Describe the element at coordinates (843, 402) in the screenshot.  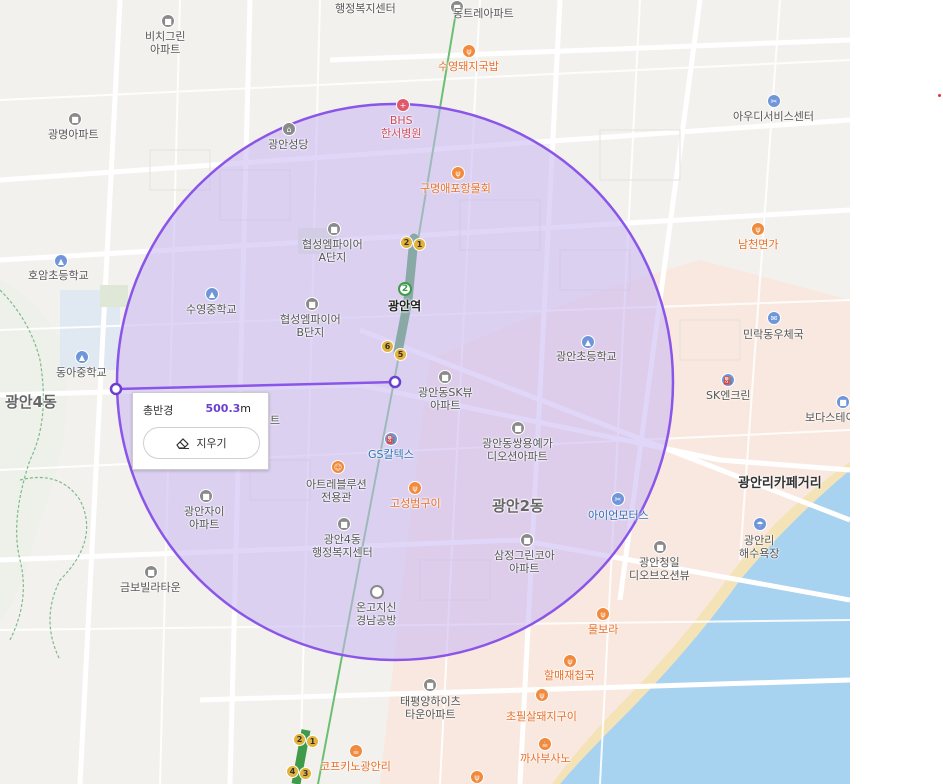
I see `hotel-icon: ■` at that location.